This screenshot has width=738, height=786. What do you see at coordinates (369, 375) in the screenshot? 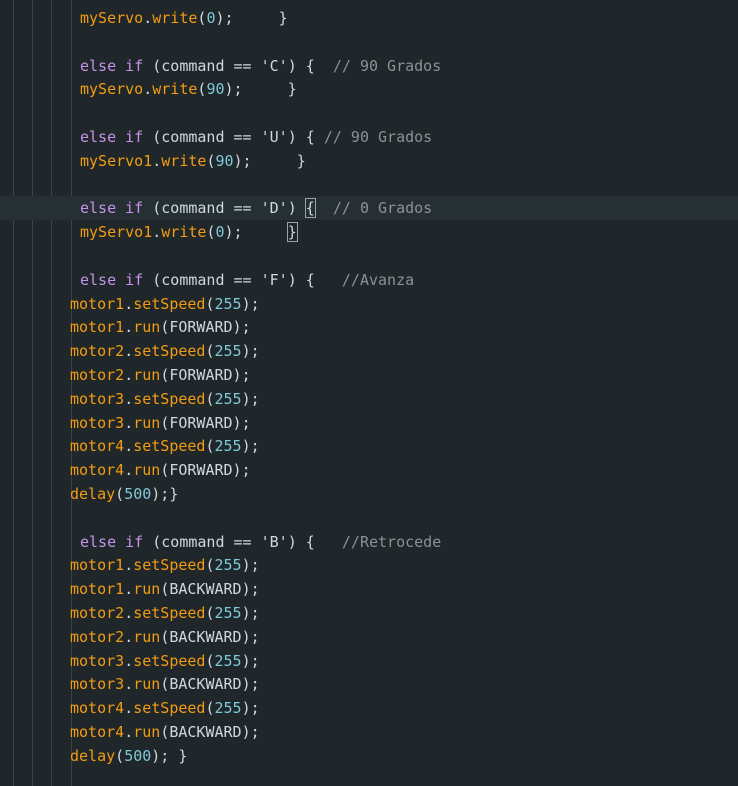
I see `code-line: motor2.run(FORWARD);` at bounding box center [369, 375].